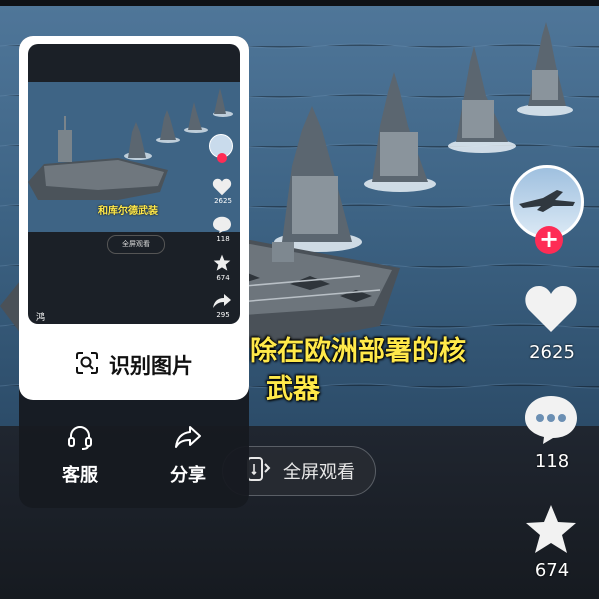 Image resolution: width=599 pixels, height=599 pixels. I want to click on headset-icon, so click(80, 438).